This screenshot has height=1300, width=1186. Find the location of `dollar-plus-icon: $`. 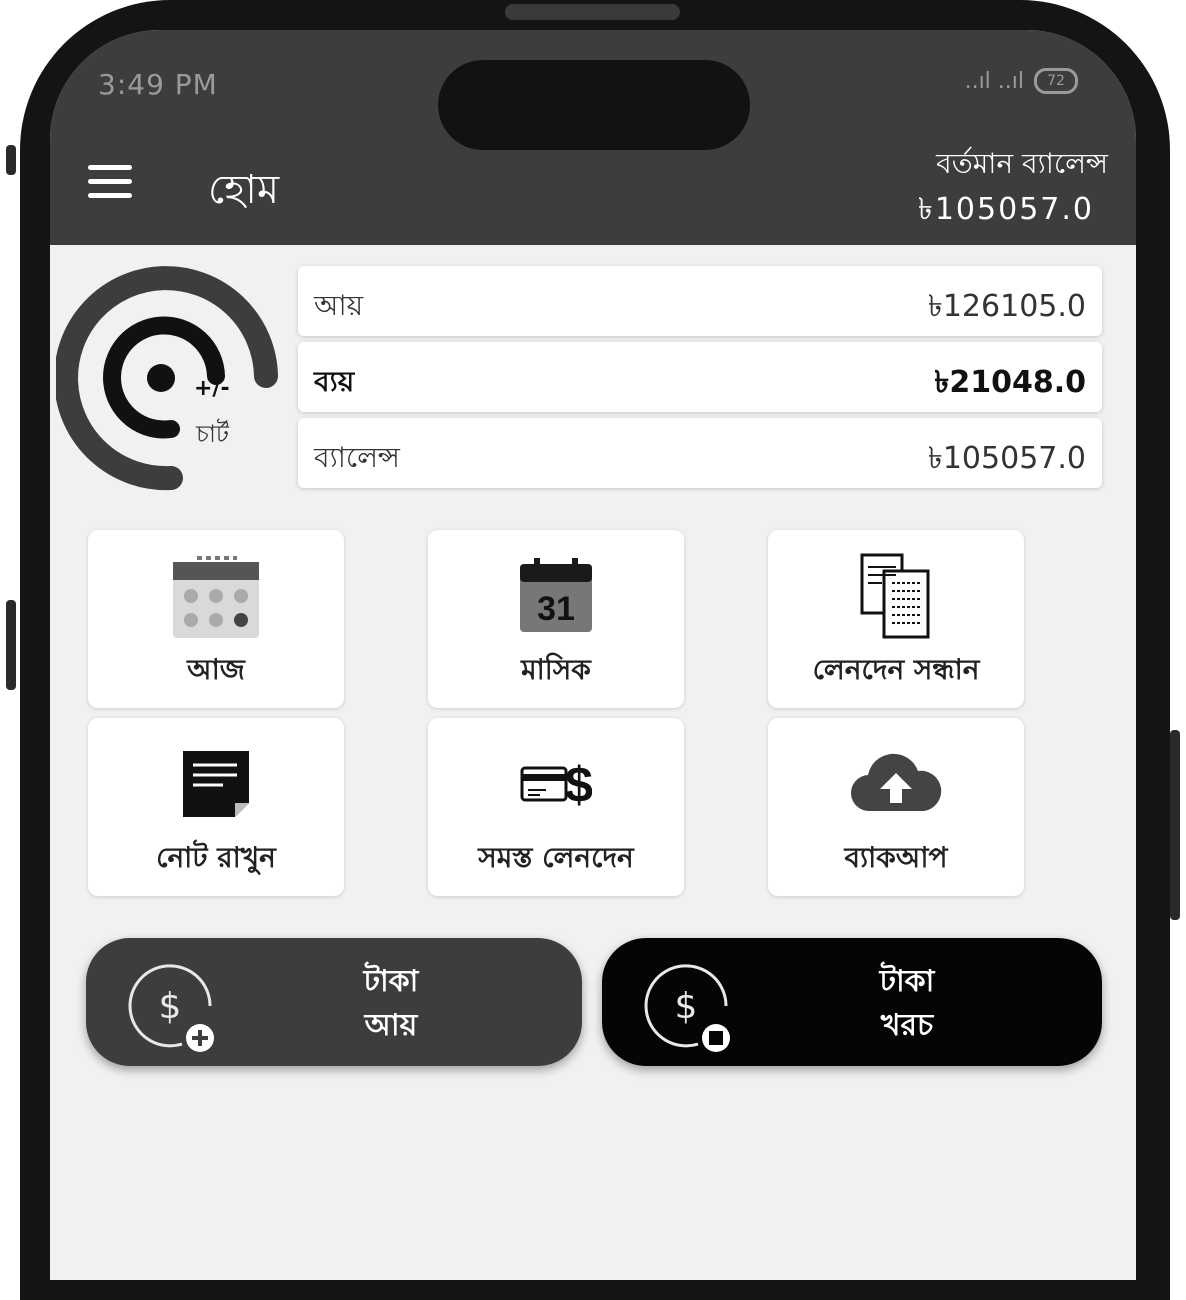

dollar-plus-icon: $ is located at coordinates (171, 1008).